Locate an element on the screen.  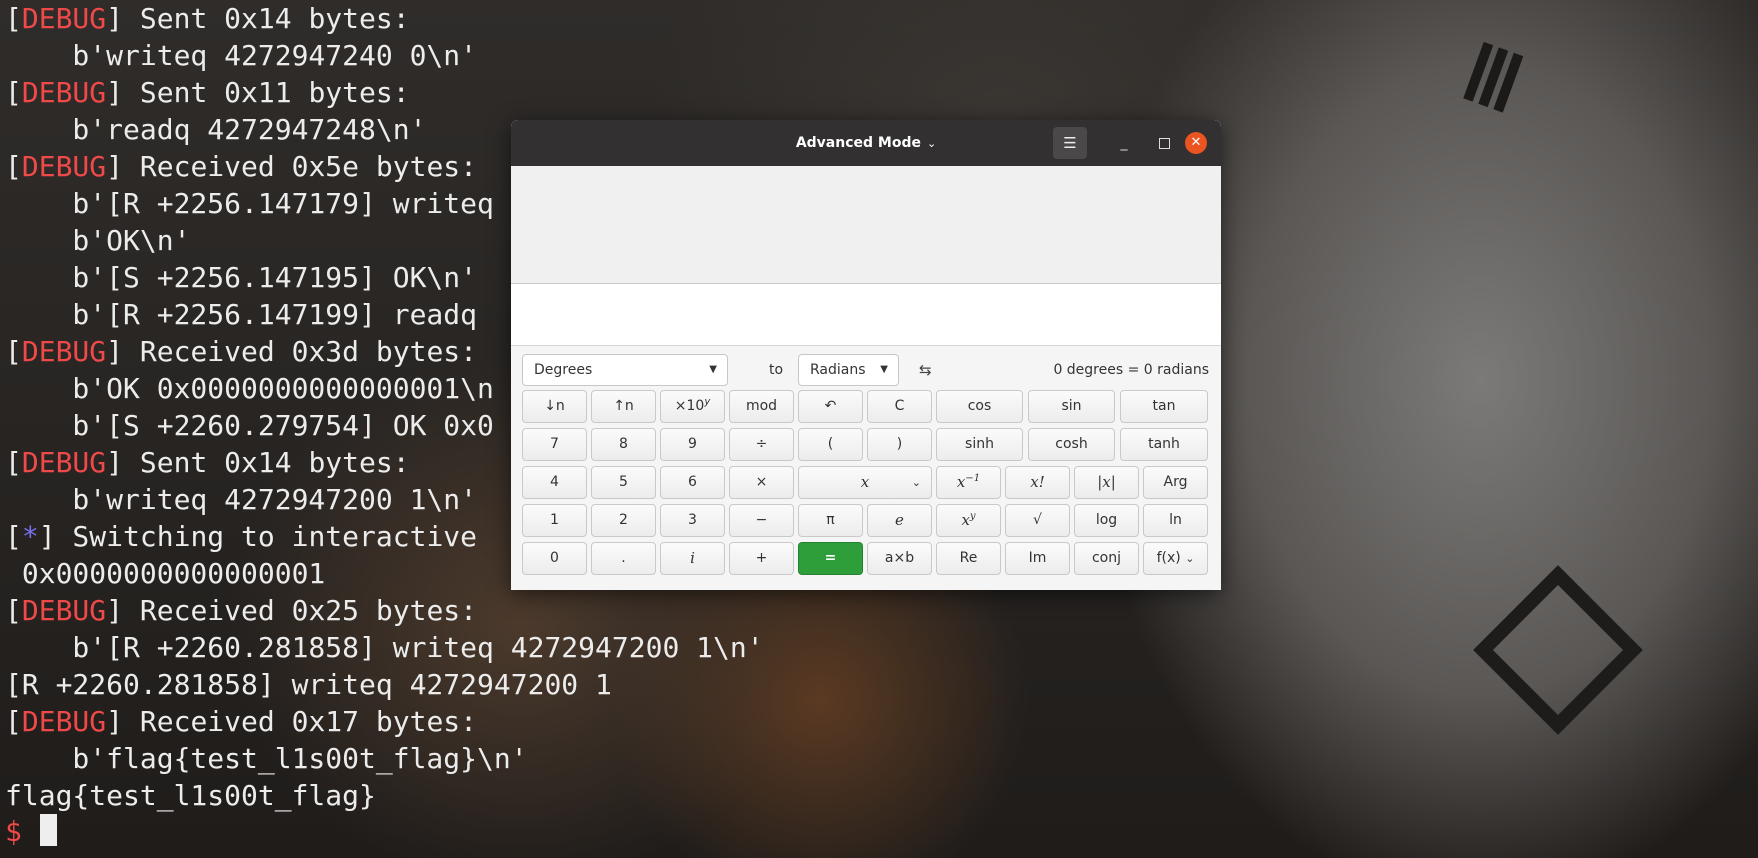
divide-key: ÷ is located at coordinates (761, 444).